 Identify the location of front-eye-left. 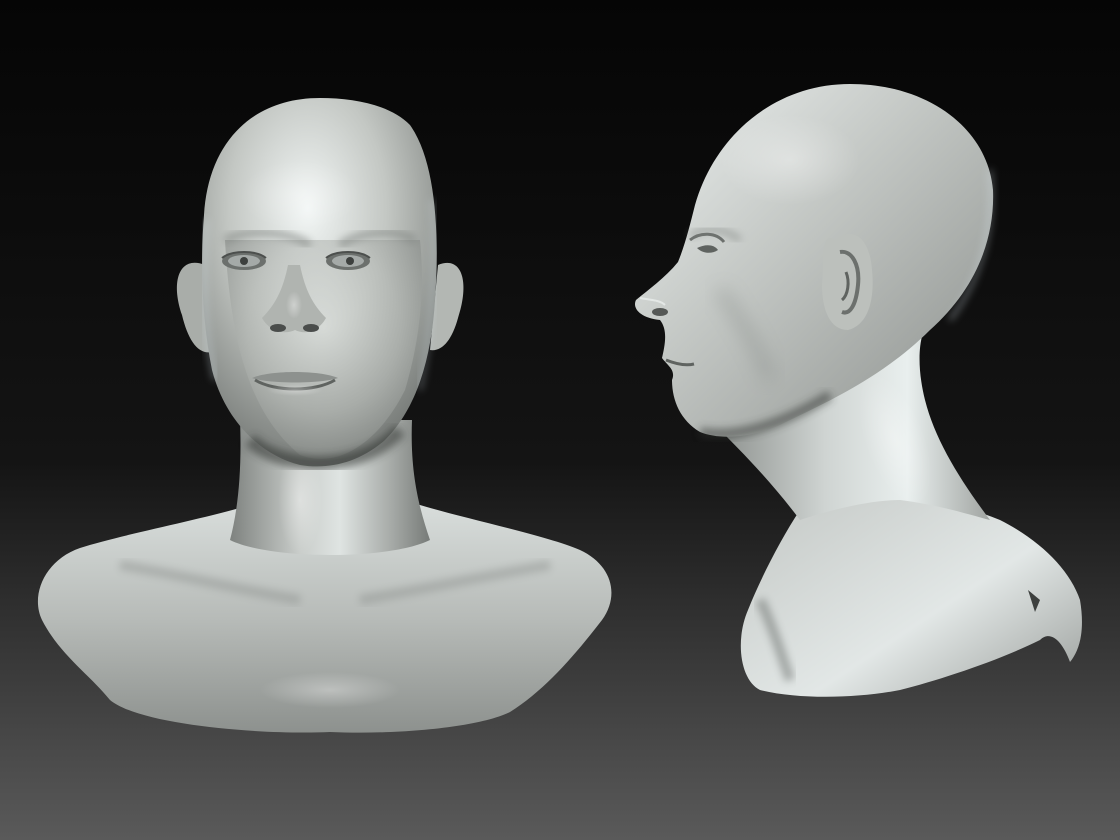
(244, 260).